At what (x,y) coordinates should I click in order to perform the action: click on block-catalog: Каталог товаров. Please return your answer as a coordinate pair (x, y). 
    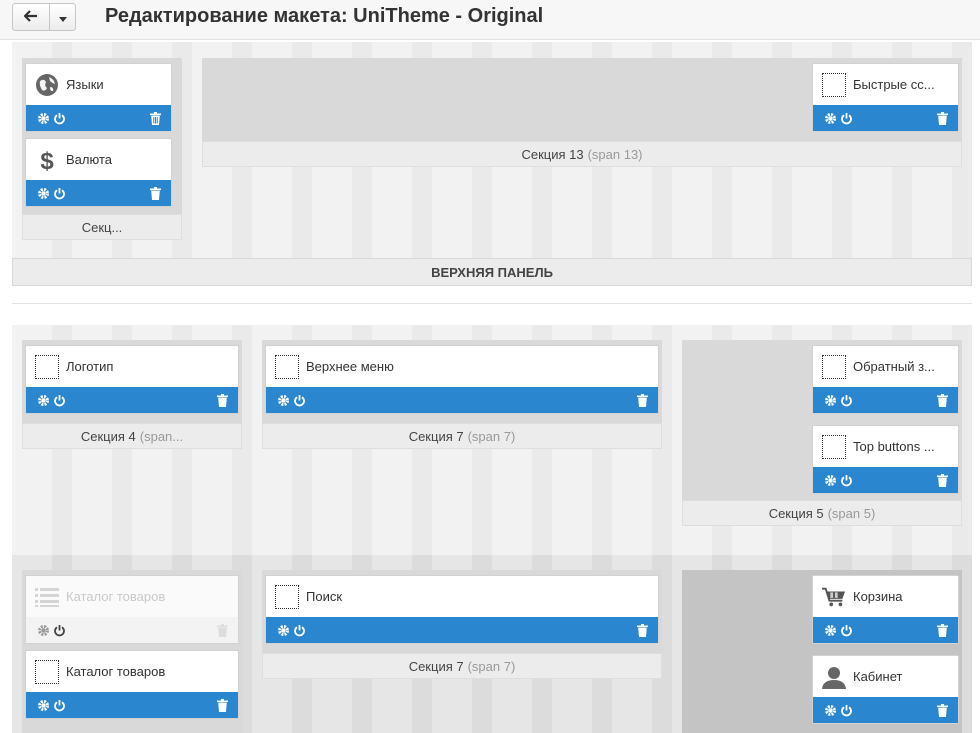
    Looking at the image, I should click on (132, 684).